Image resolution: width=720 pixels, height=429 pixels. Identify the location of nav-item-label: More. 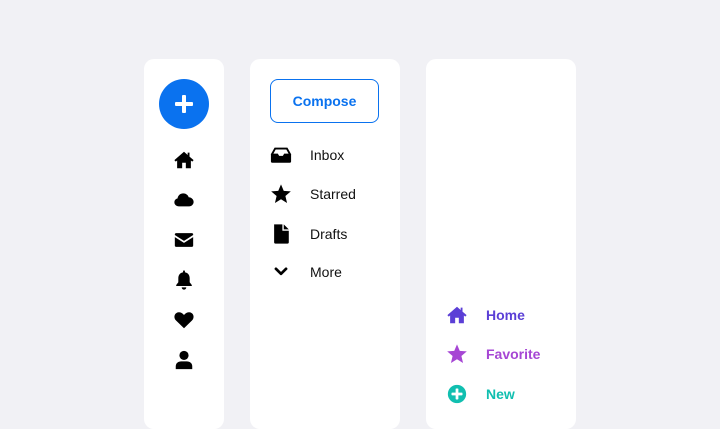
(326, 272).